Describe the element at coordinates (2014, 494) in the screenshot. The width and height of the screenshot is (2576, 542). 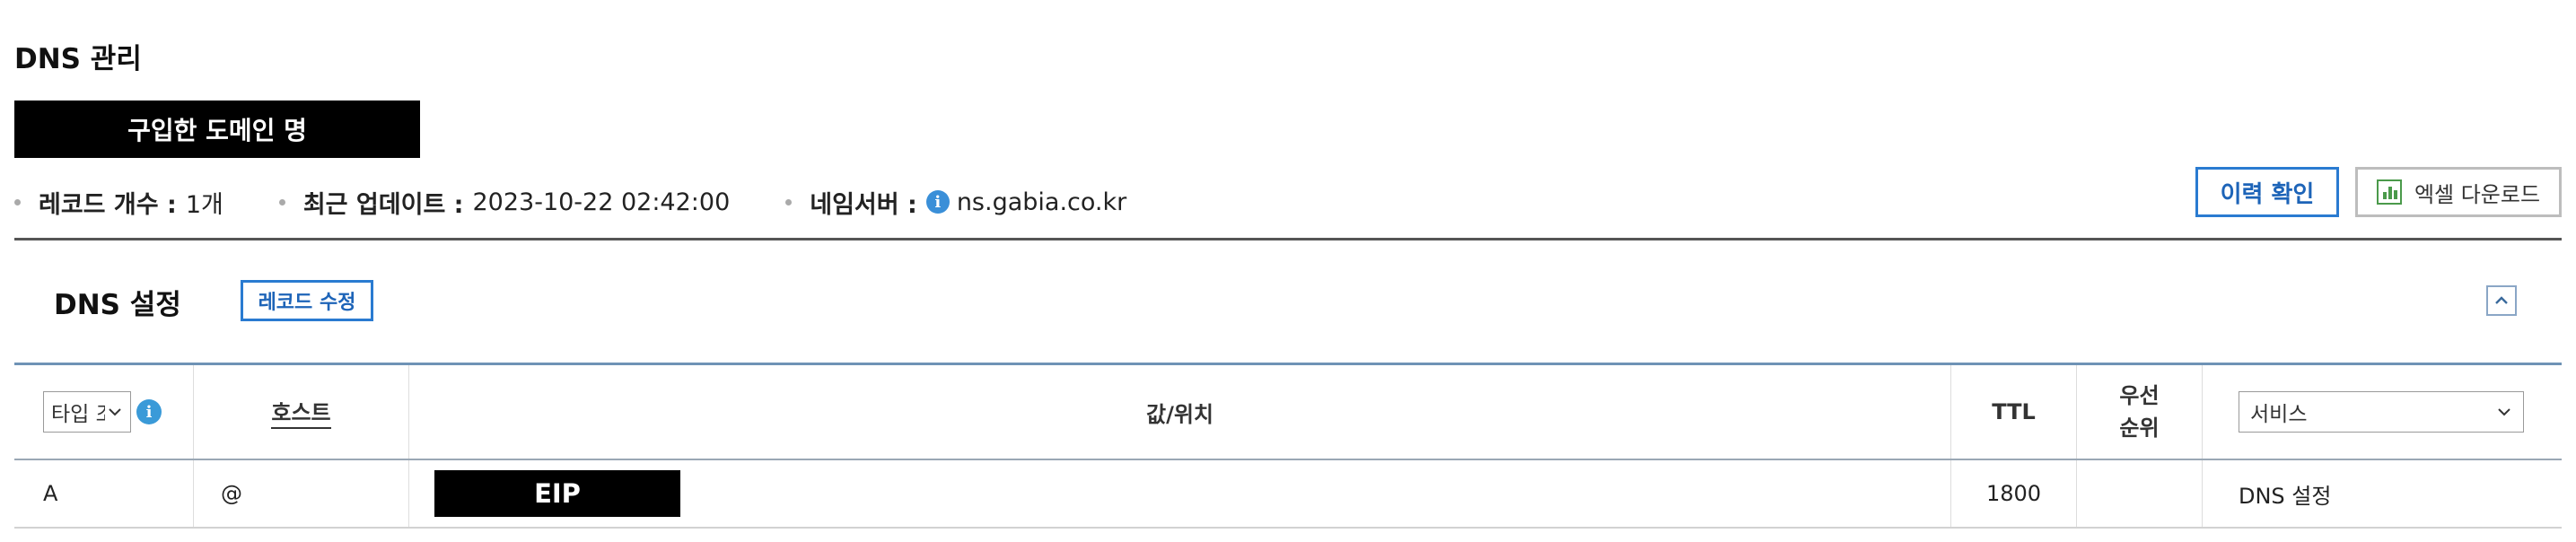
I see `row-ttl: 1800` at that location.